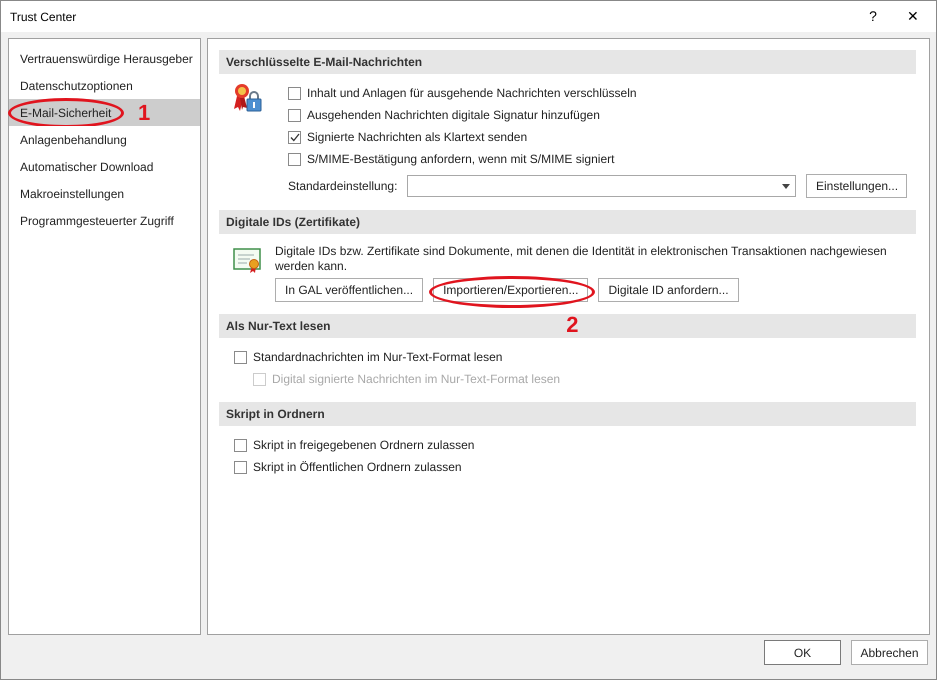  What do you see at coordinates (377, 357) in the screenshot?
I see `checkbox-label: Standardnachrichten im Nur-Text-Format lesen` at bounding box center [377, 357].